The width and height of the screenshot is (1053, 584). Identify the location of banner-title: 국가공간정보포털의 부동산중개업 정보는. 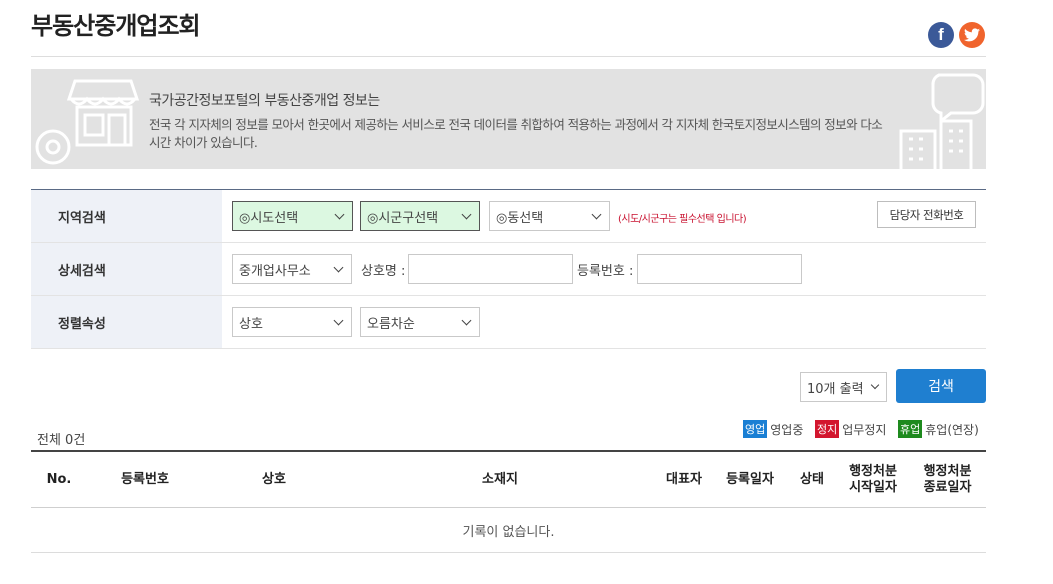
(264, 101).